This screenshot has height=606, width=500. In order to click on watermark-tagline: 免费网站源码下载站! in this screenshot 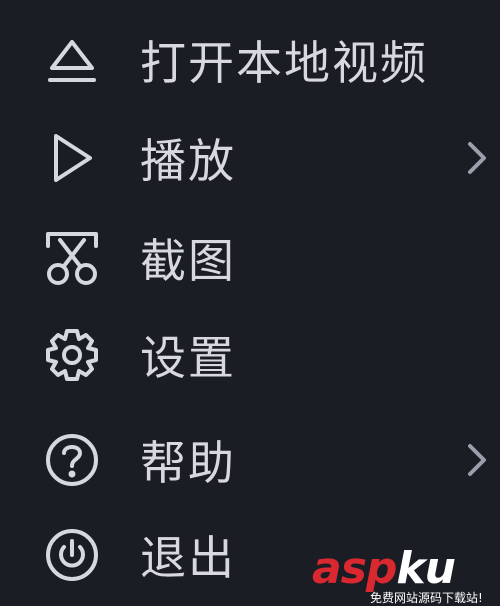, I will do `click(426, 598)`.